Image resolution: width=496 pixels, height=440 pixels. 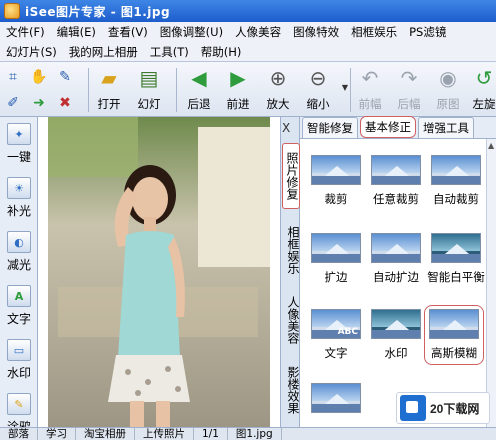 I want to click on vtab-studio-effects: 影楼效果, so click(x=291, y=390).